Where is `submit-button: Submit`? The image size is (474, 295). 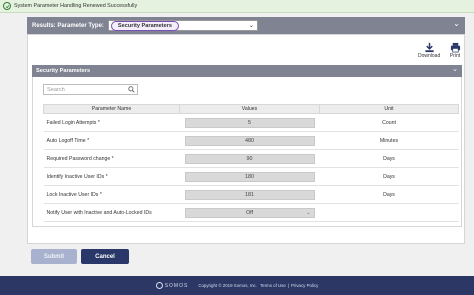 submit-button: Submit is located at coordinates (54, 256).